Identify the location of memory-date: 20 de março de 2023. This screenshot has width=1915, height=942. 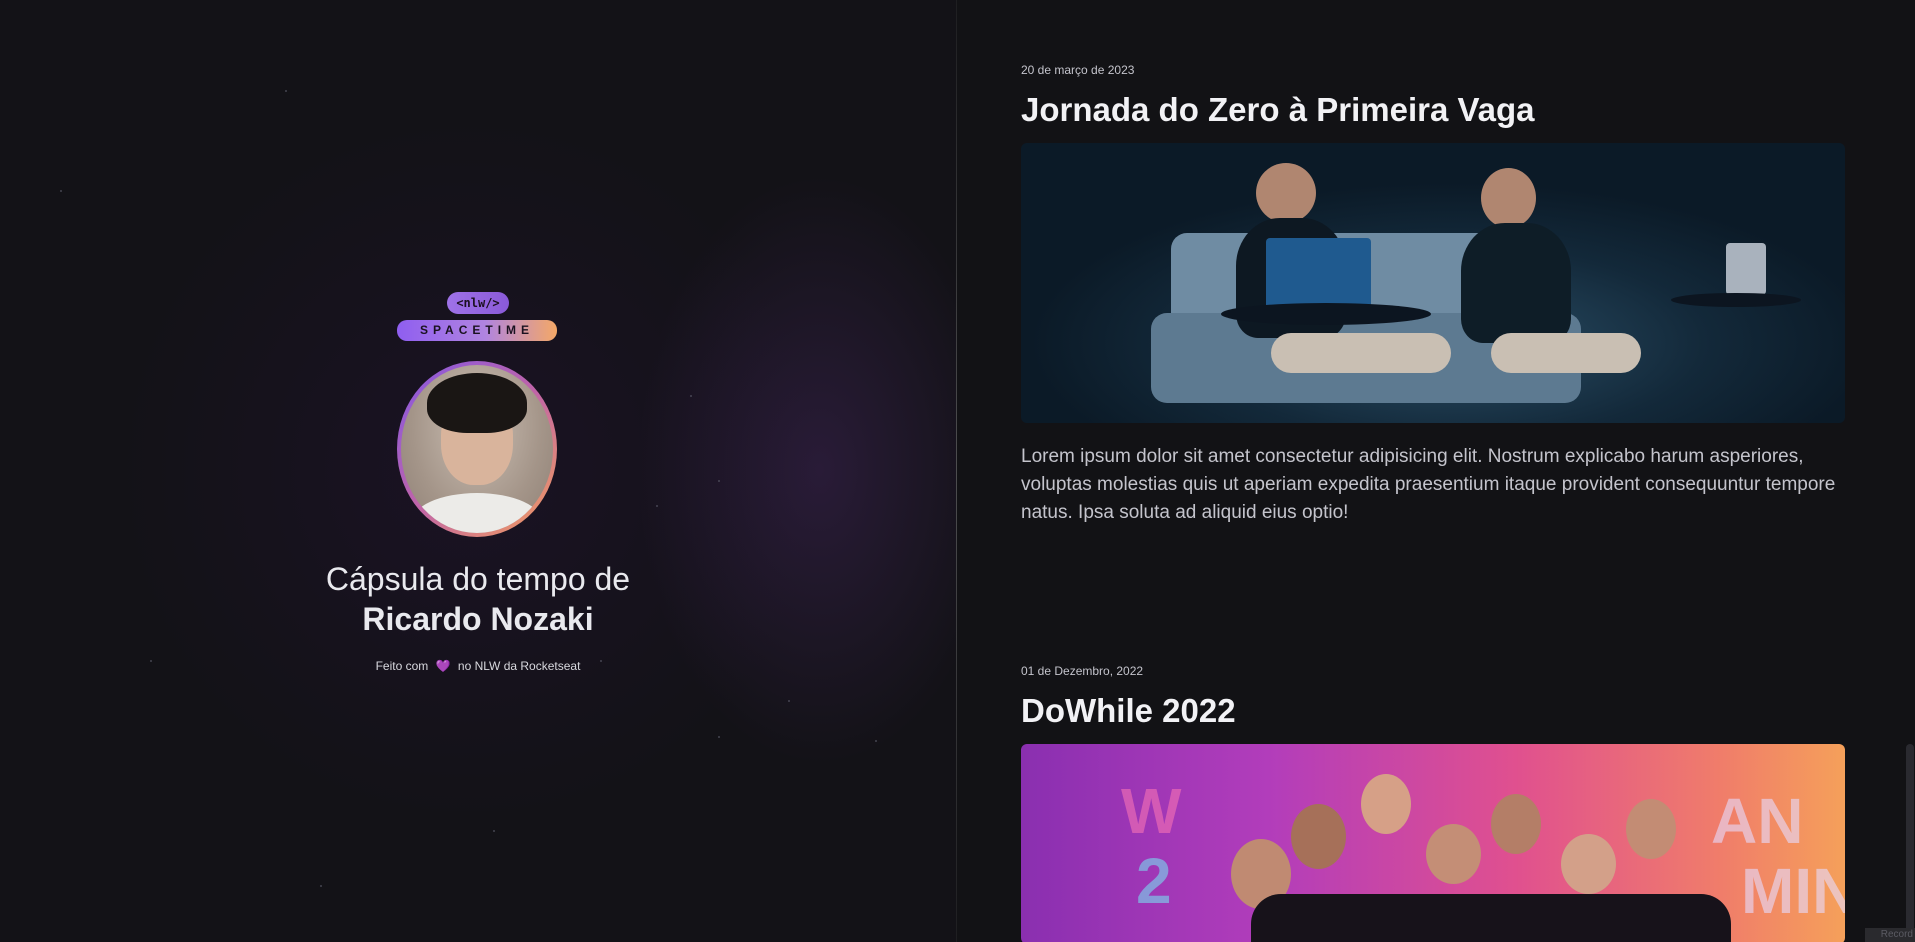
(1078, 70).